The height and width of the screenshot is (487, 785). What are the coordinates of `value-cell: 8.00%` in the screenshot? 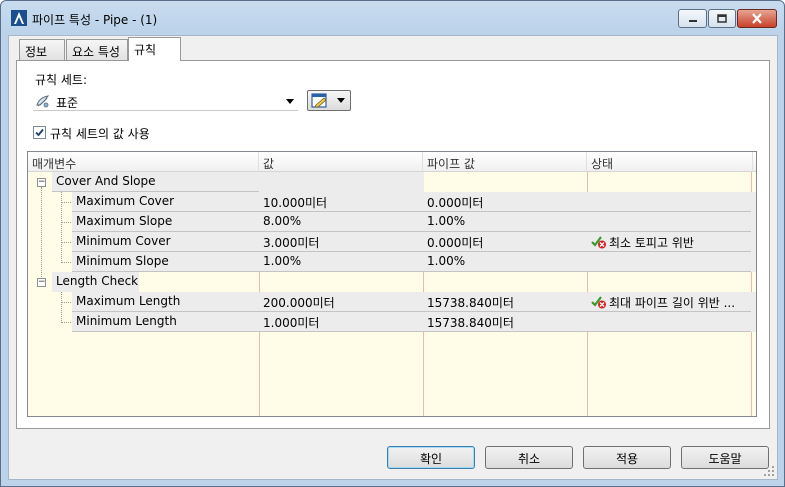 It's located at (341, 222).